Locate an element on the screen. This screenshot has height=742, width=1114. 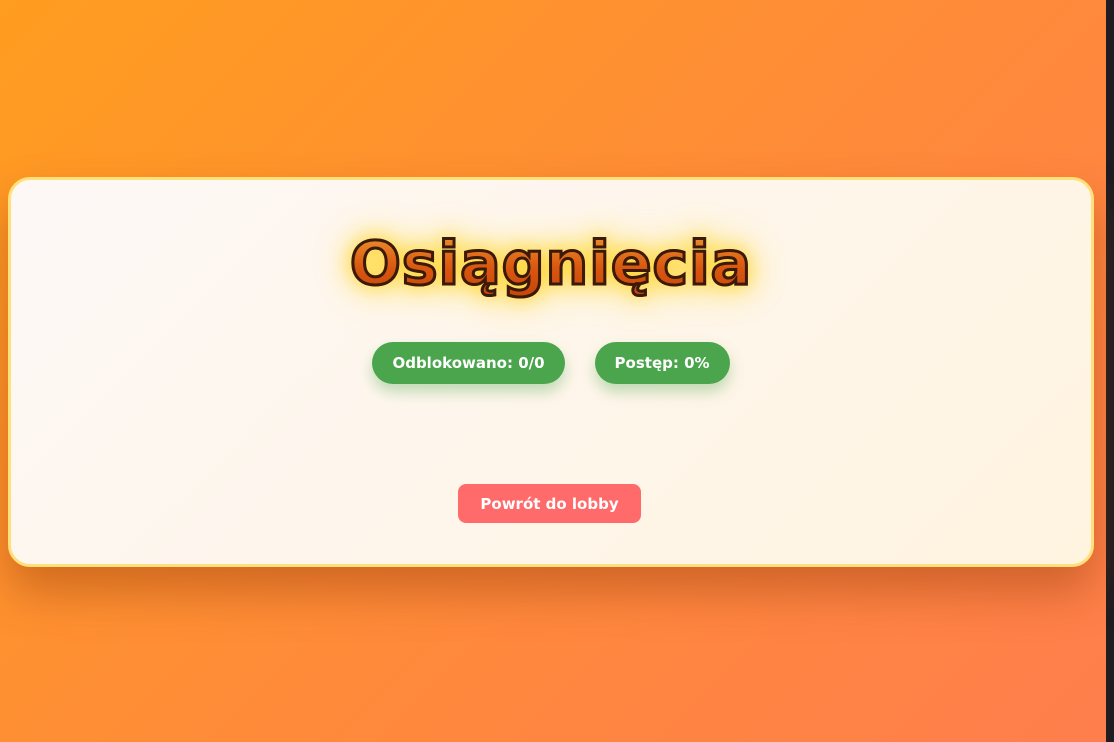
unlocked-count-badge: Odblokowano: 0/0 is located at coordinates (468, 363).